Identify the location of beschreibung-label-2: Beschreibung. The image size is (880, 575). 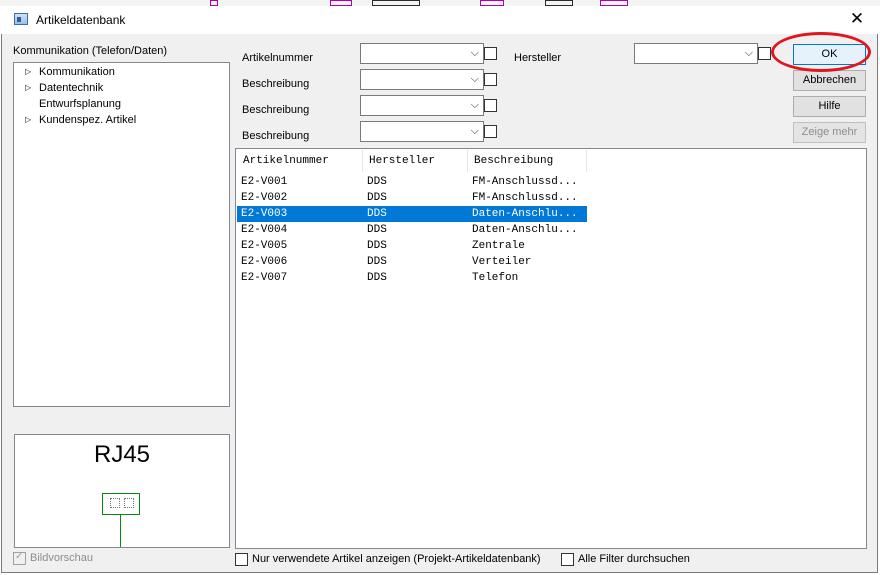
(276, 110).